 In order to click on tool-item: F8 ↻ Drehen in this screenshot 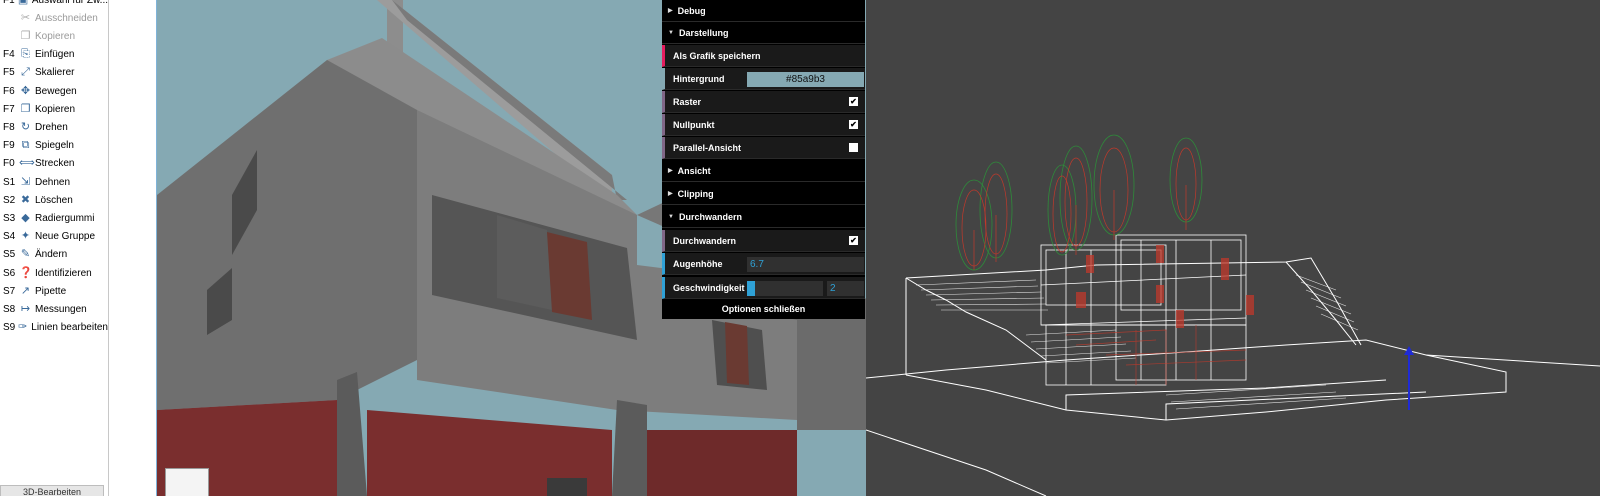, I will do `click(54, 127)`.